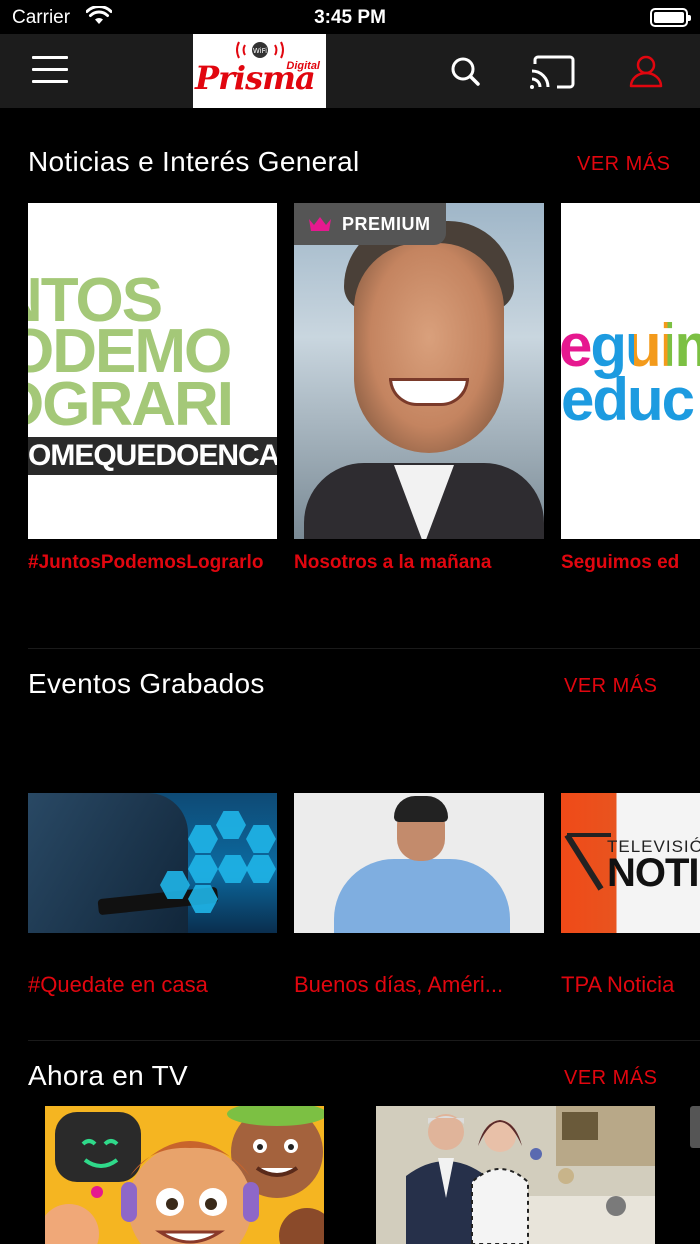 This screenshot has width=700, height=1244. Describe the element at coordinates (630, 984) in the screenshot. I see `card-title-tpa-noticias: TPA Noticia` at that location.